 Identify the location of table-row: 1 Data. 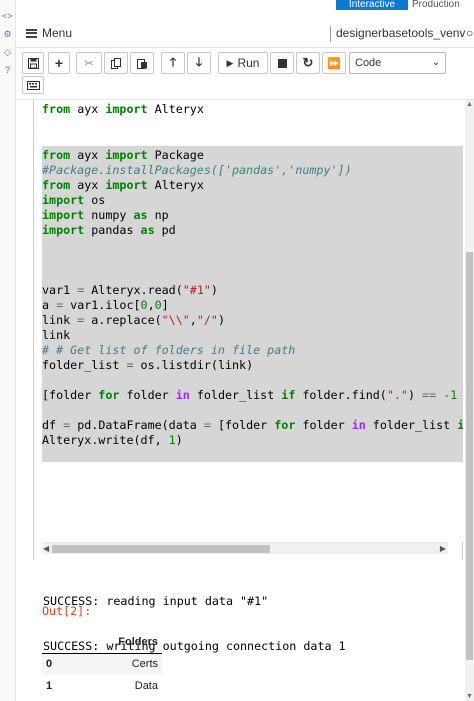
(102, 686).